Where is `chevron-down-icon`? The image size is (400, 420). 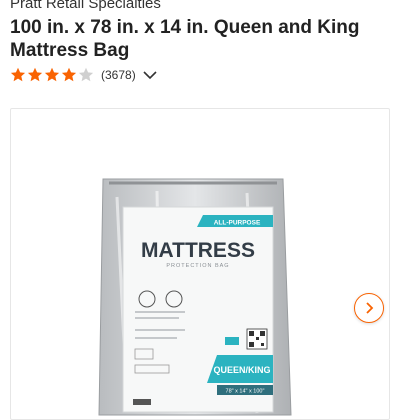 chevron-down-icon is located at coordinates (150, 75).